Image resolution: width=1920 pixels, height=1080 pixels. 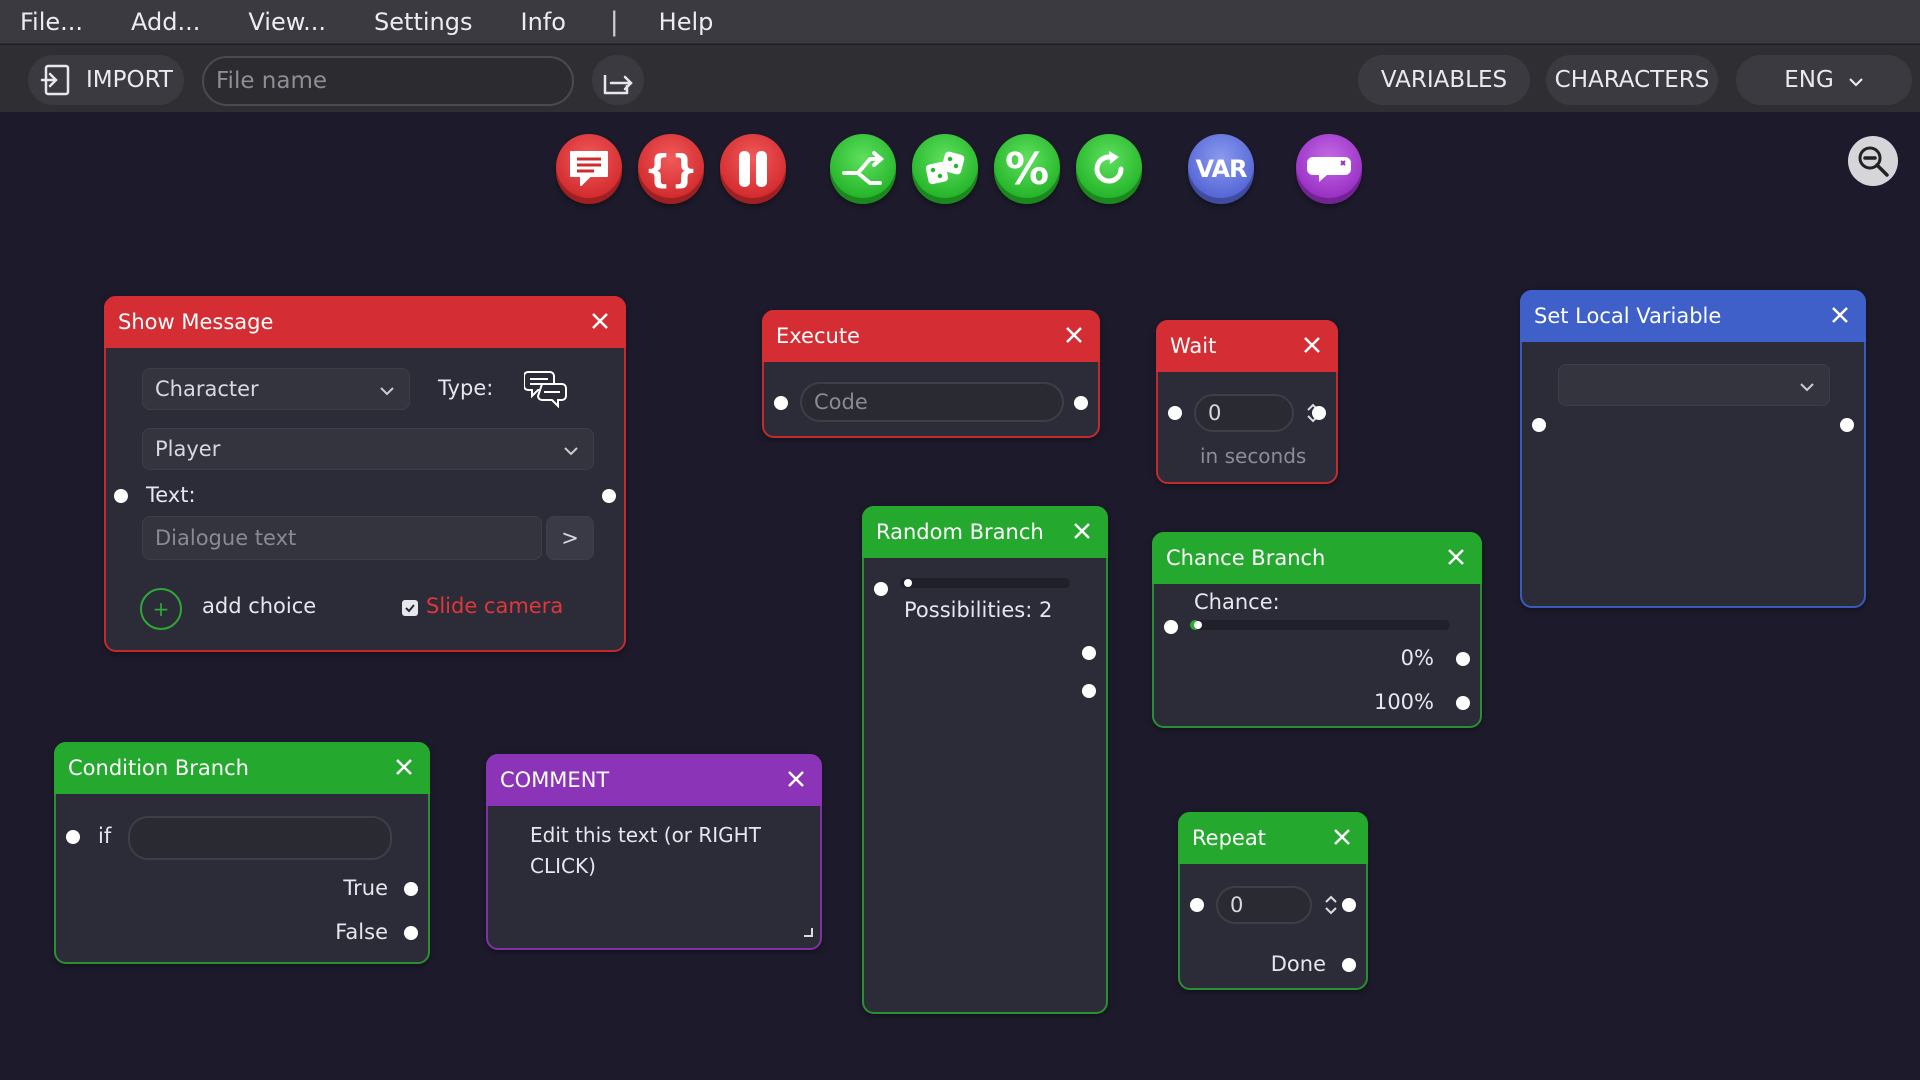 I want to click on language-select: ENG, so click(x=1824, y=80).